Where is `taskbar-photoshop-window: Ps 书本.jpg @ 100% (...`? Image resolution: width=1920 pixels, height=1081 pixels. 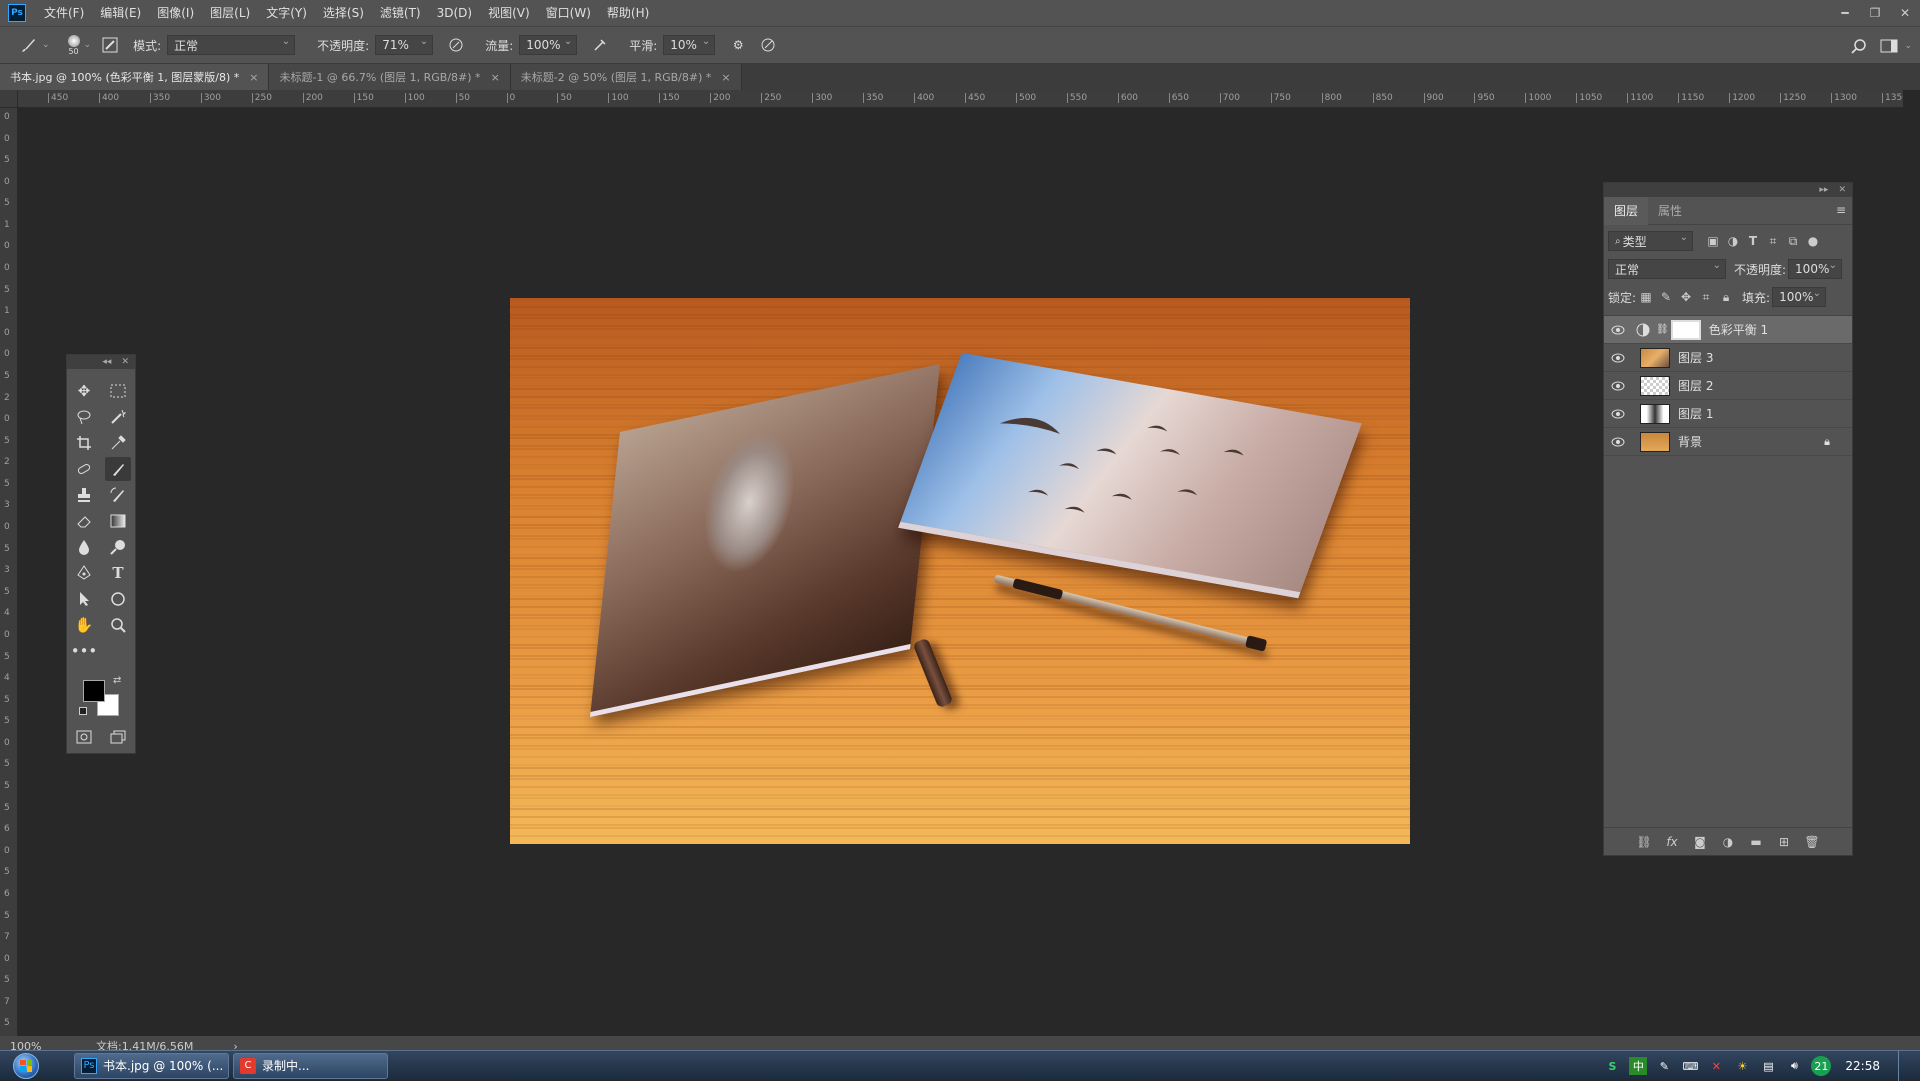
taskbar-photoshop-window: Ps 书本.jpg @ 100% (... is located at coordinates (151, 1065).